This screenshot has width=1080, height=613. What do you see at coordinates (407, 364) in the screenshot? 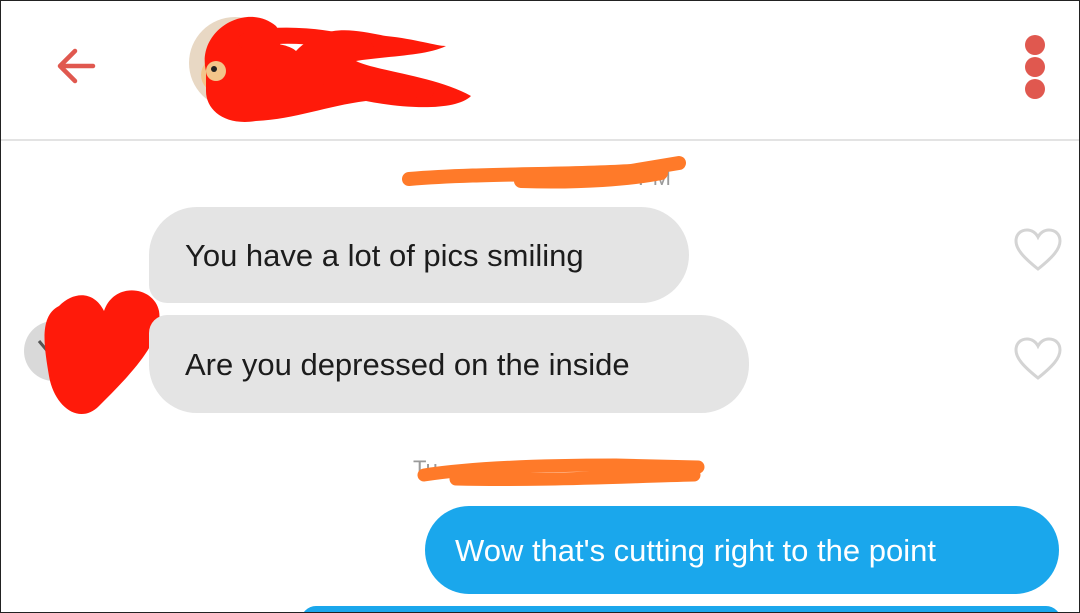
I see `message-text: Are you depressed on the inside` at bounding box center [407, 364].